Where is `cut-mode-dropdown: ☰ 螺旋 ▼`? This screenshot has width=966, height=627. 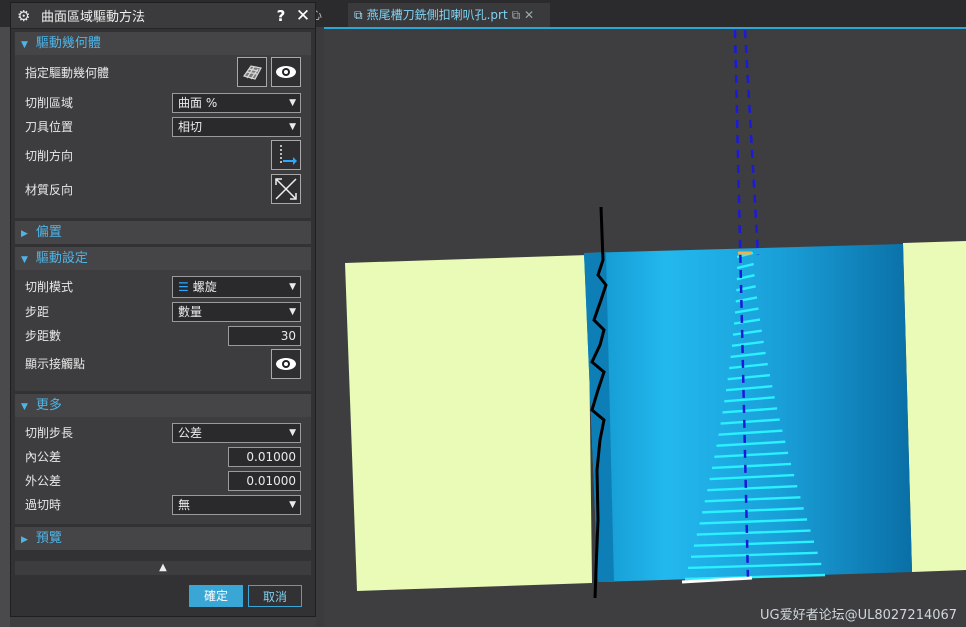 cut-mode-dropdown: ☰ 螺旋 ▼ is located at coordinates (236, 287).